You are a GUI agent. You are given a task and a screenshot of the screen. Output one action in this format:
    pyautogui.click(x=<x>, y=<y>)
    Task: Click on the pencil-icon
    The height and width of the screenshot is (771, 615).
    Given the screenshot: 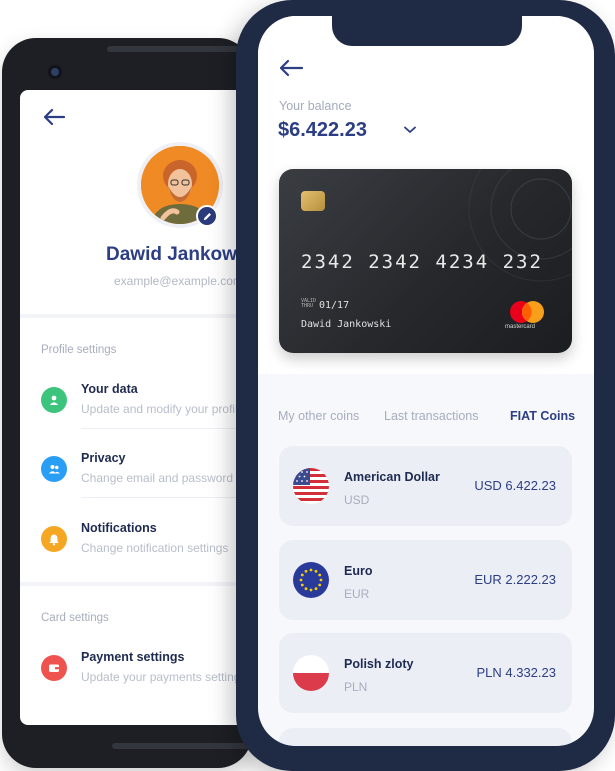 What is the action you would take?
    pyautogui.click(x=207, y=216)
    